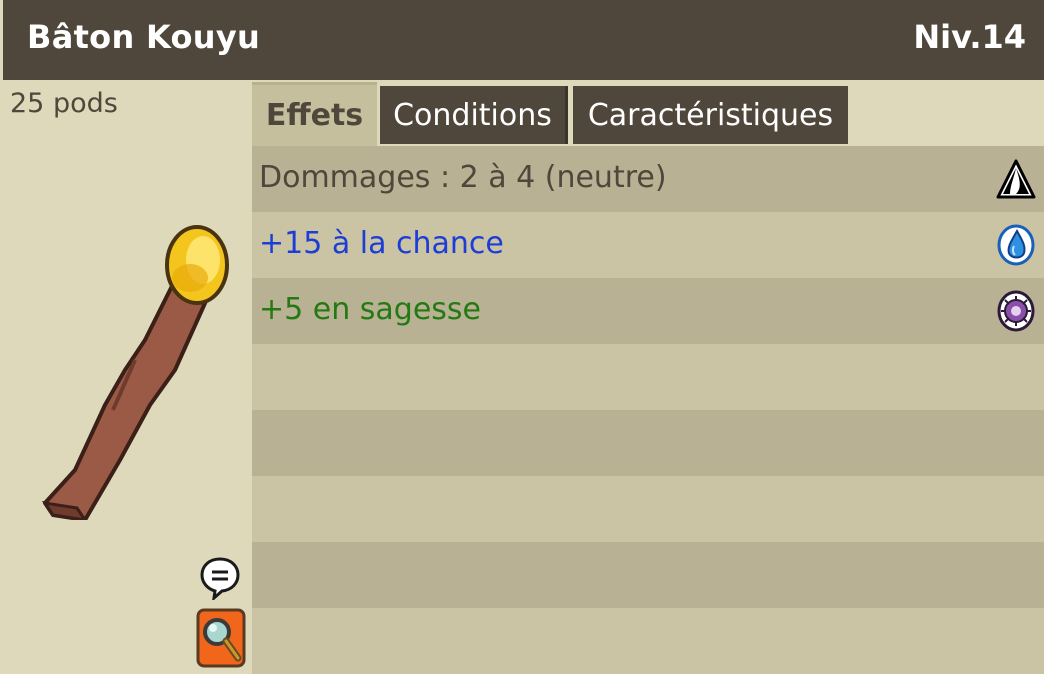 The height and width of the screenshot is (674, 1044). I want to click on speech-bubble-icon, so click(220, 579).